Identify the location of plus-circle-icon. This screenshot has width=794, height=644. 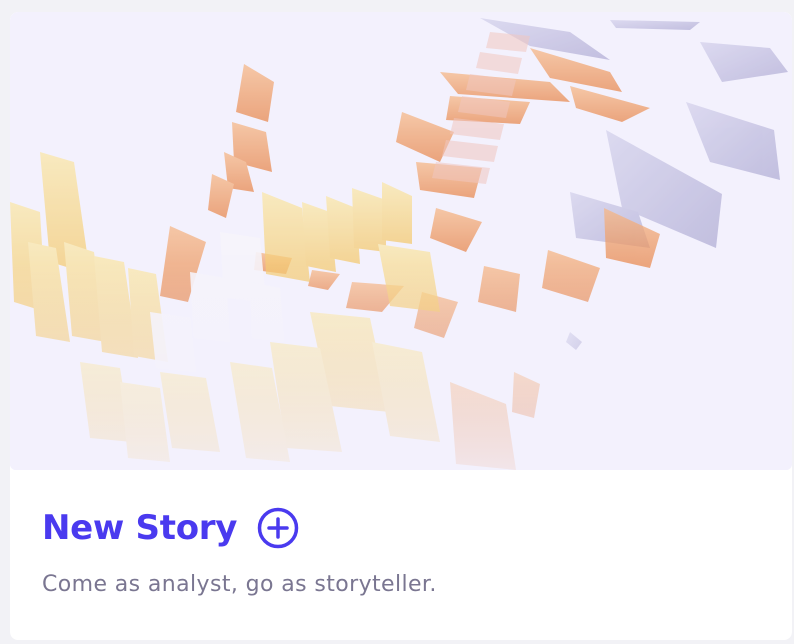
(278, 528).